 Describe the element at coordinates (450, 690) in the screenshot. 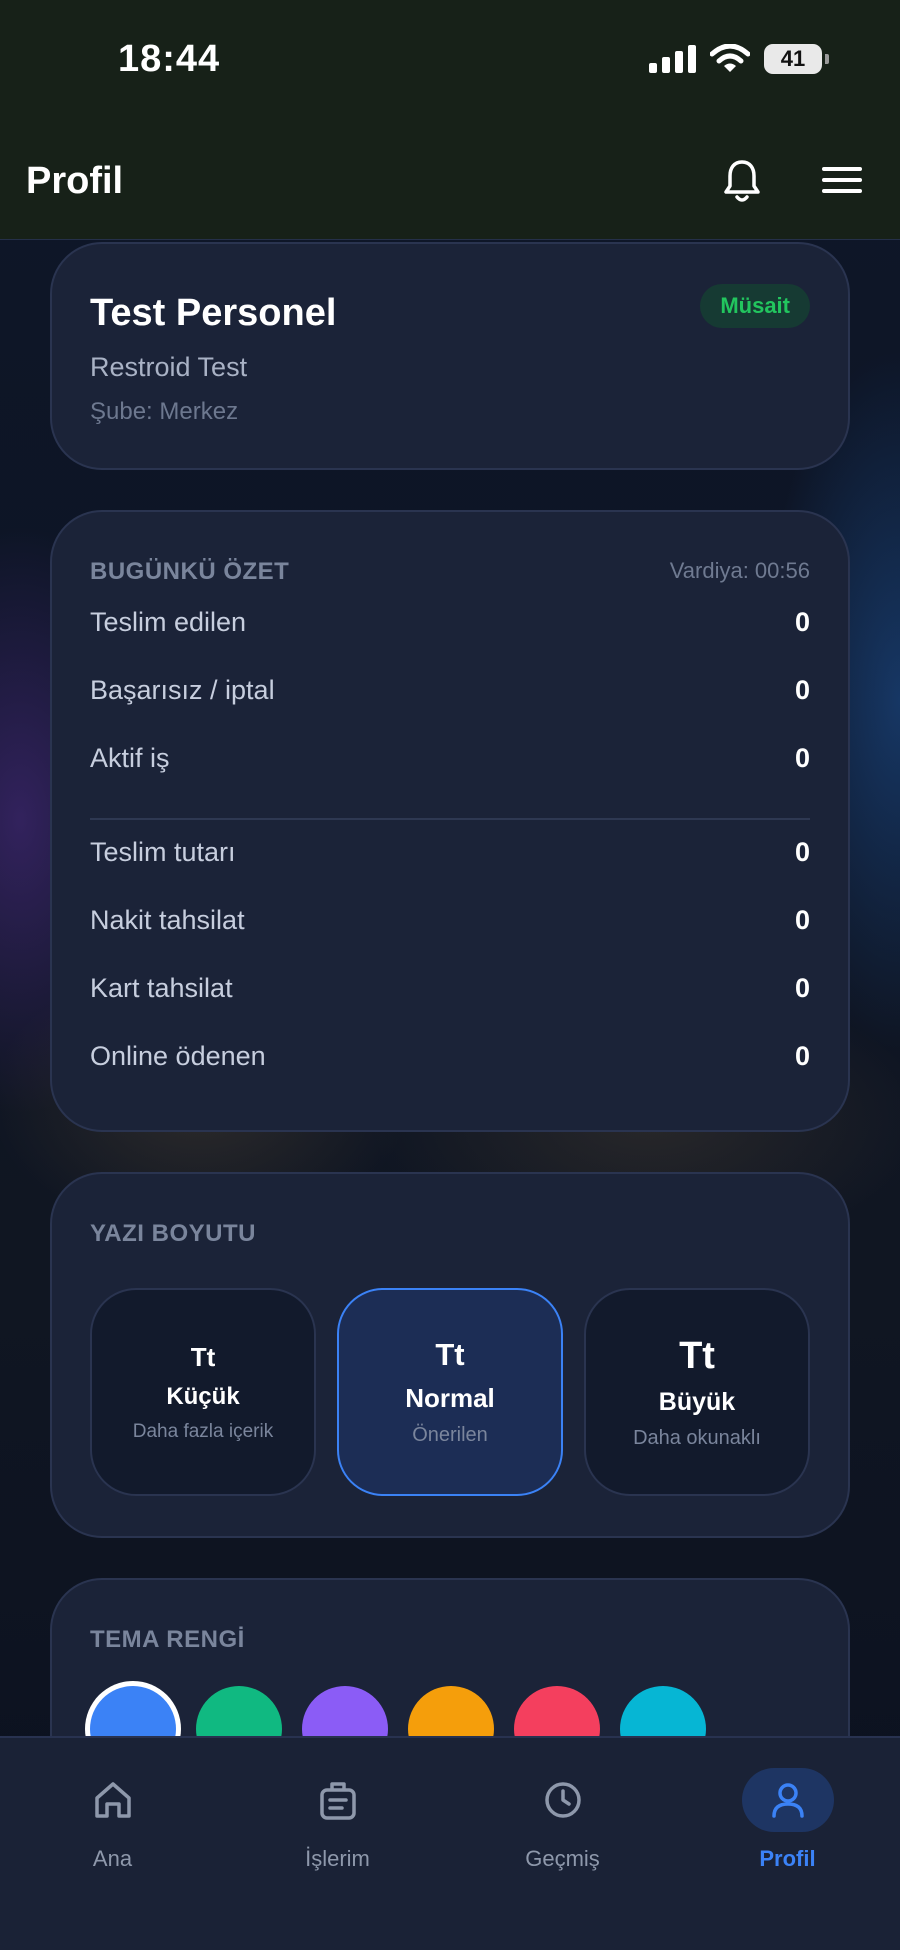

I see `summary-row-failed: Başarısız / iptal 0` at that location.